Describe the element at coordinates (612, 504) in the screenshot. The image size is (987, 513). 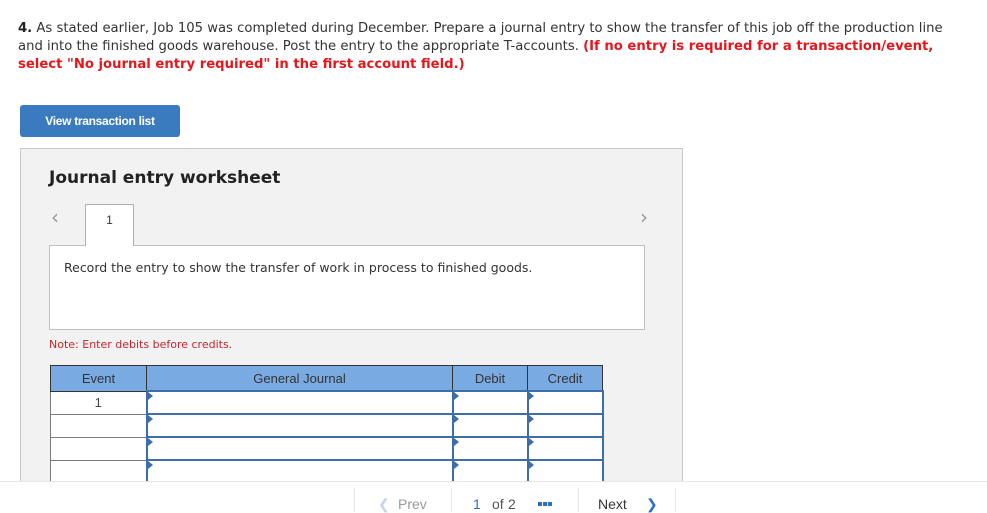
I see `next-button: Next` at that location.